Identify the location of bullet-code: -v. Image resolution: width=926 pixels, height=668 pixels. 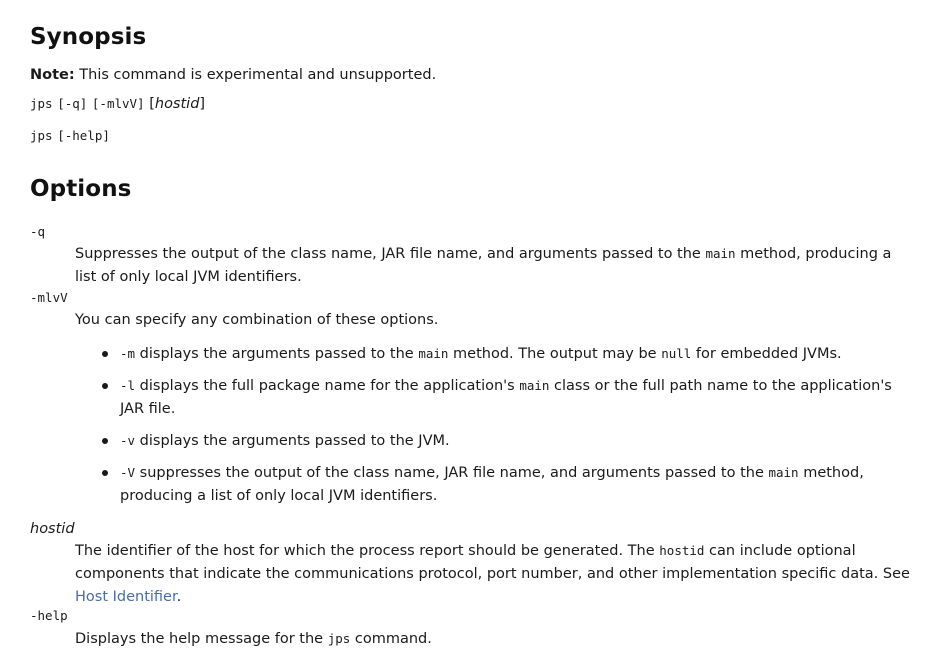
(128, 440).